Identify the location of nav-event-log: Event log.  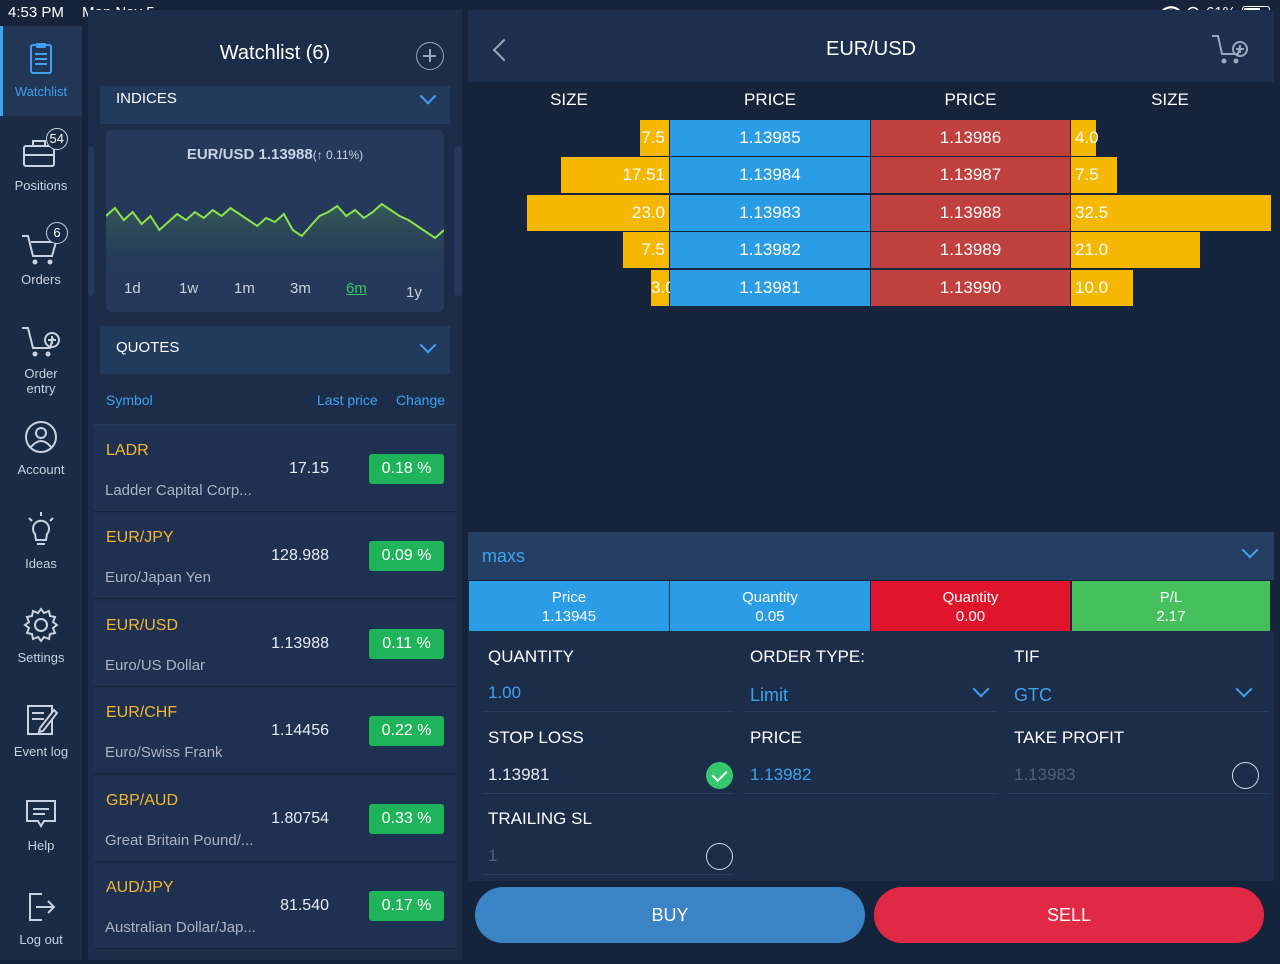
(41, 731).